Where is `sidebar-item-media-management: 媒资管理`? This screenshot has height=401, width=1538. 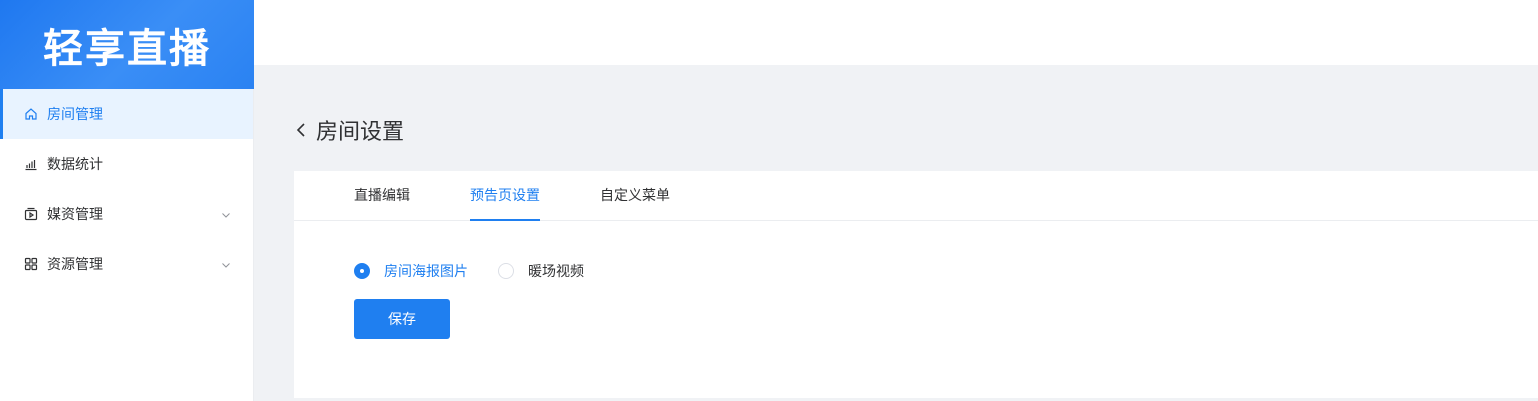 sidebar-item-media-management: 媒资管理 is located at coordinates (126, 214).